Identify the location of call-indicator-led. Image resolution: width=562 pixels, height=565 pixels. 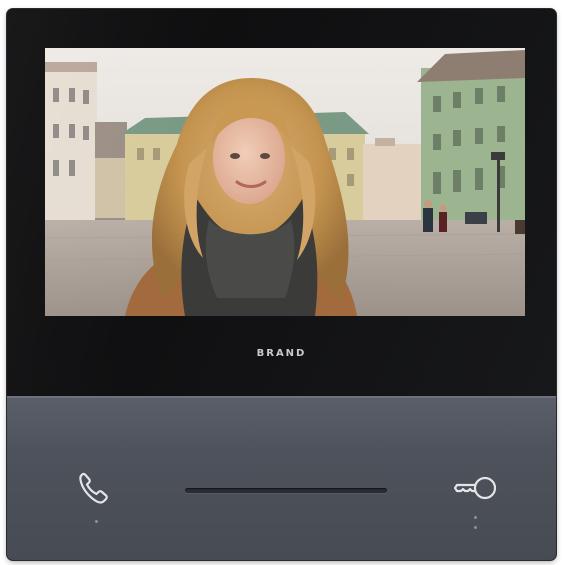
(96, 521).